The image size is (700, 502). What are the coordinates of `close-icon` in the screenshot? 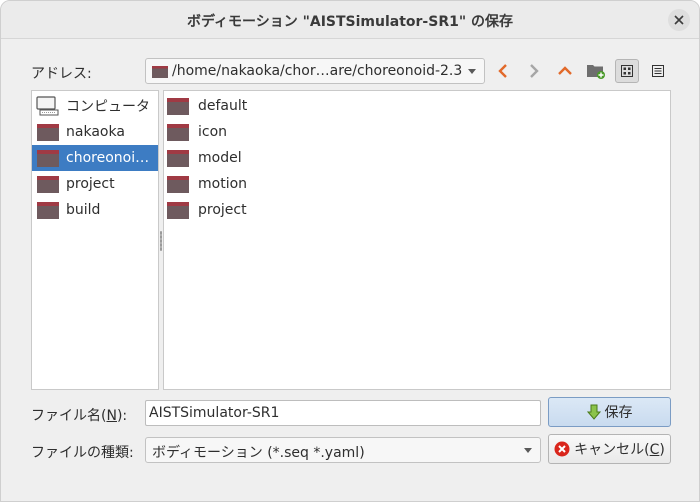 It's located at (679, 20).